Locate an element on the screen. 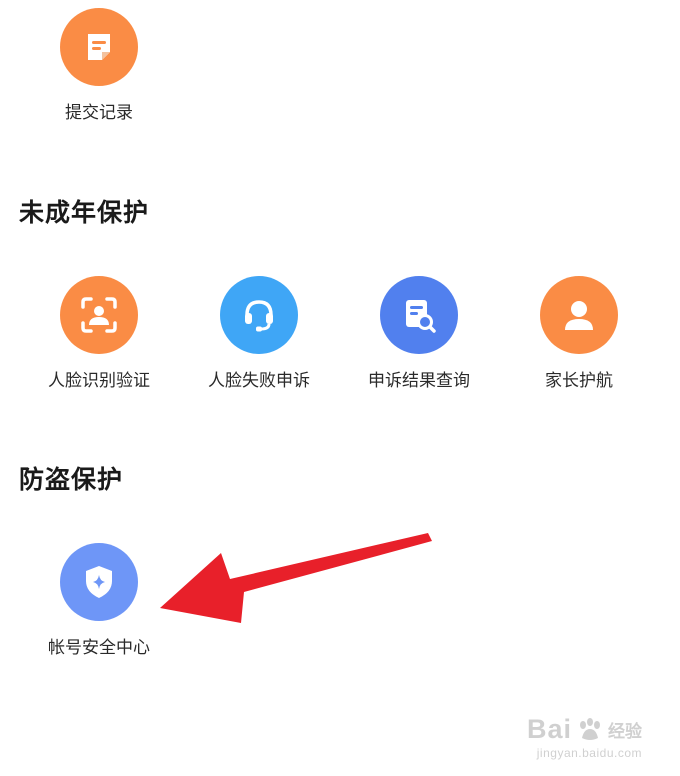 Image resolution: width=680 pixels, height=776 pixels. face-fail-appeal-button: 人脸失败申诉 is located at coordinates (259, 333).